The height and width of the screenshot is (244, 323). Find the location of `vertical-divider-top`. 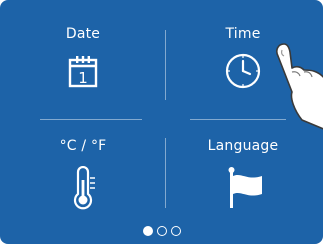

vertical-divider-top is located at coordinates (165, 65).